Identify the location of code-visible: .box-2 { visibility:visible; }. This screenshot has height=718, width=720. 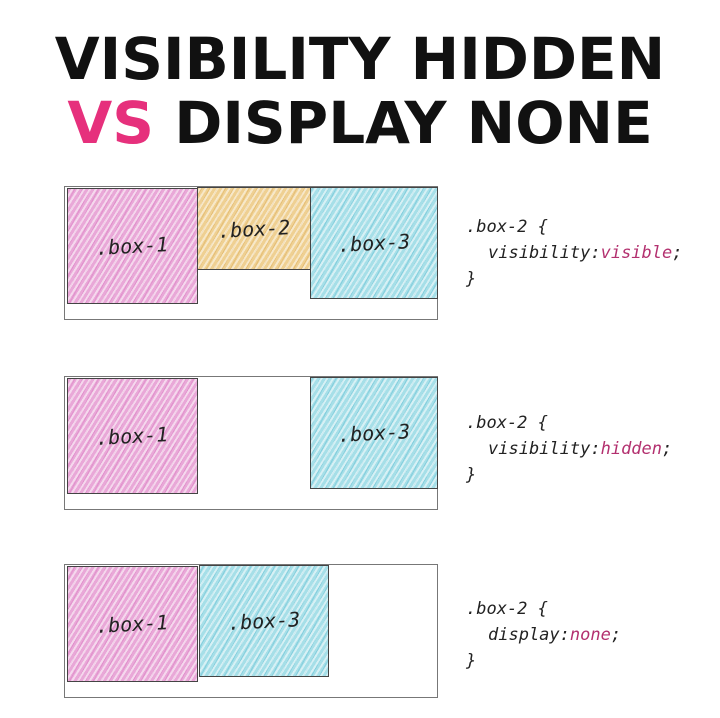
(574, 253).